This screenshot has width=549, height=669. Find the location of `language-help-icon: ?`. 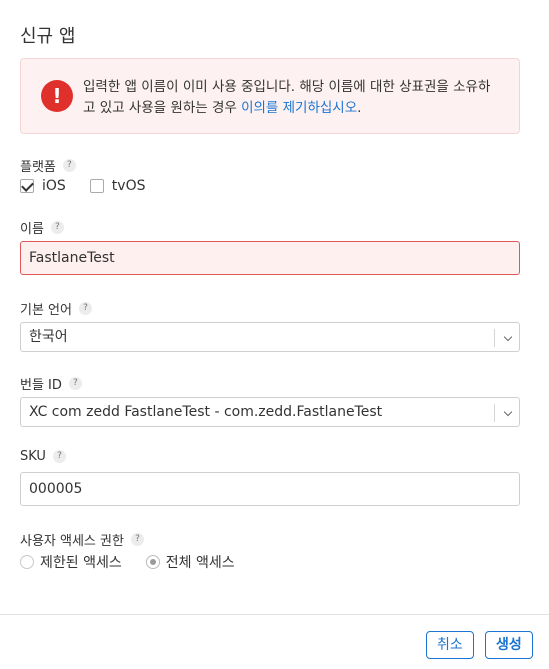

language-help-icon: ? is located at coordinates (85, 308).